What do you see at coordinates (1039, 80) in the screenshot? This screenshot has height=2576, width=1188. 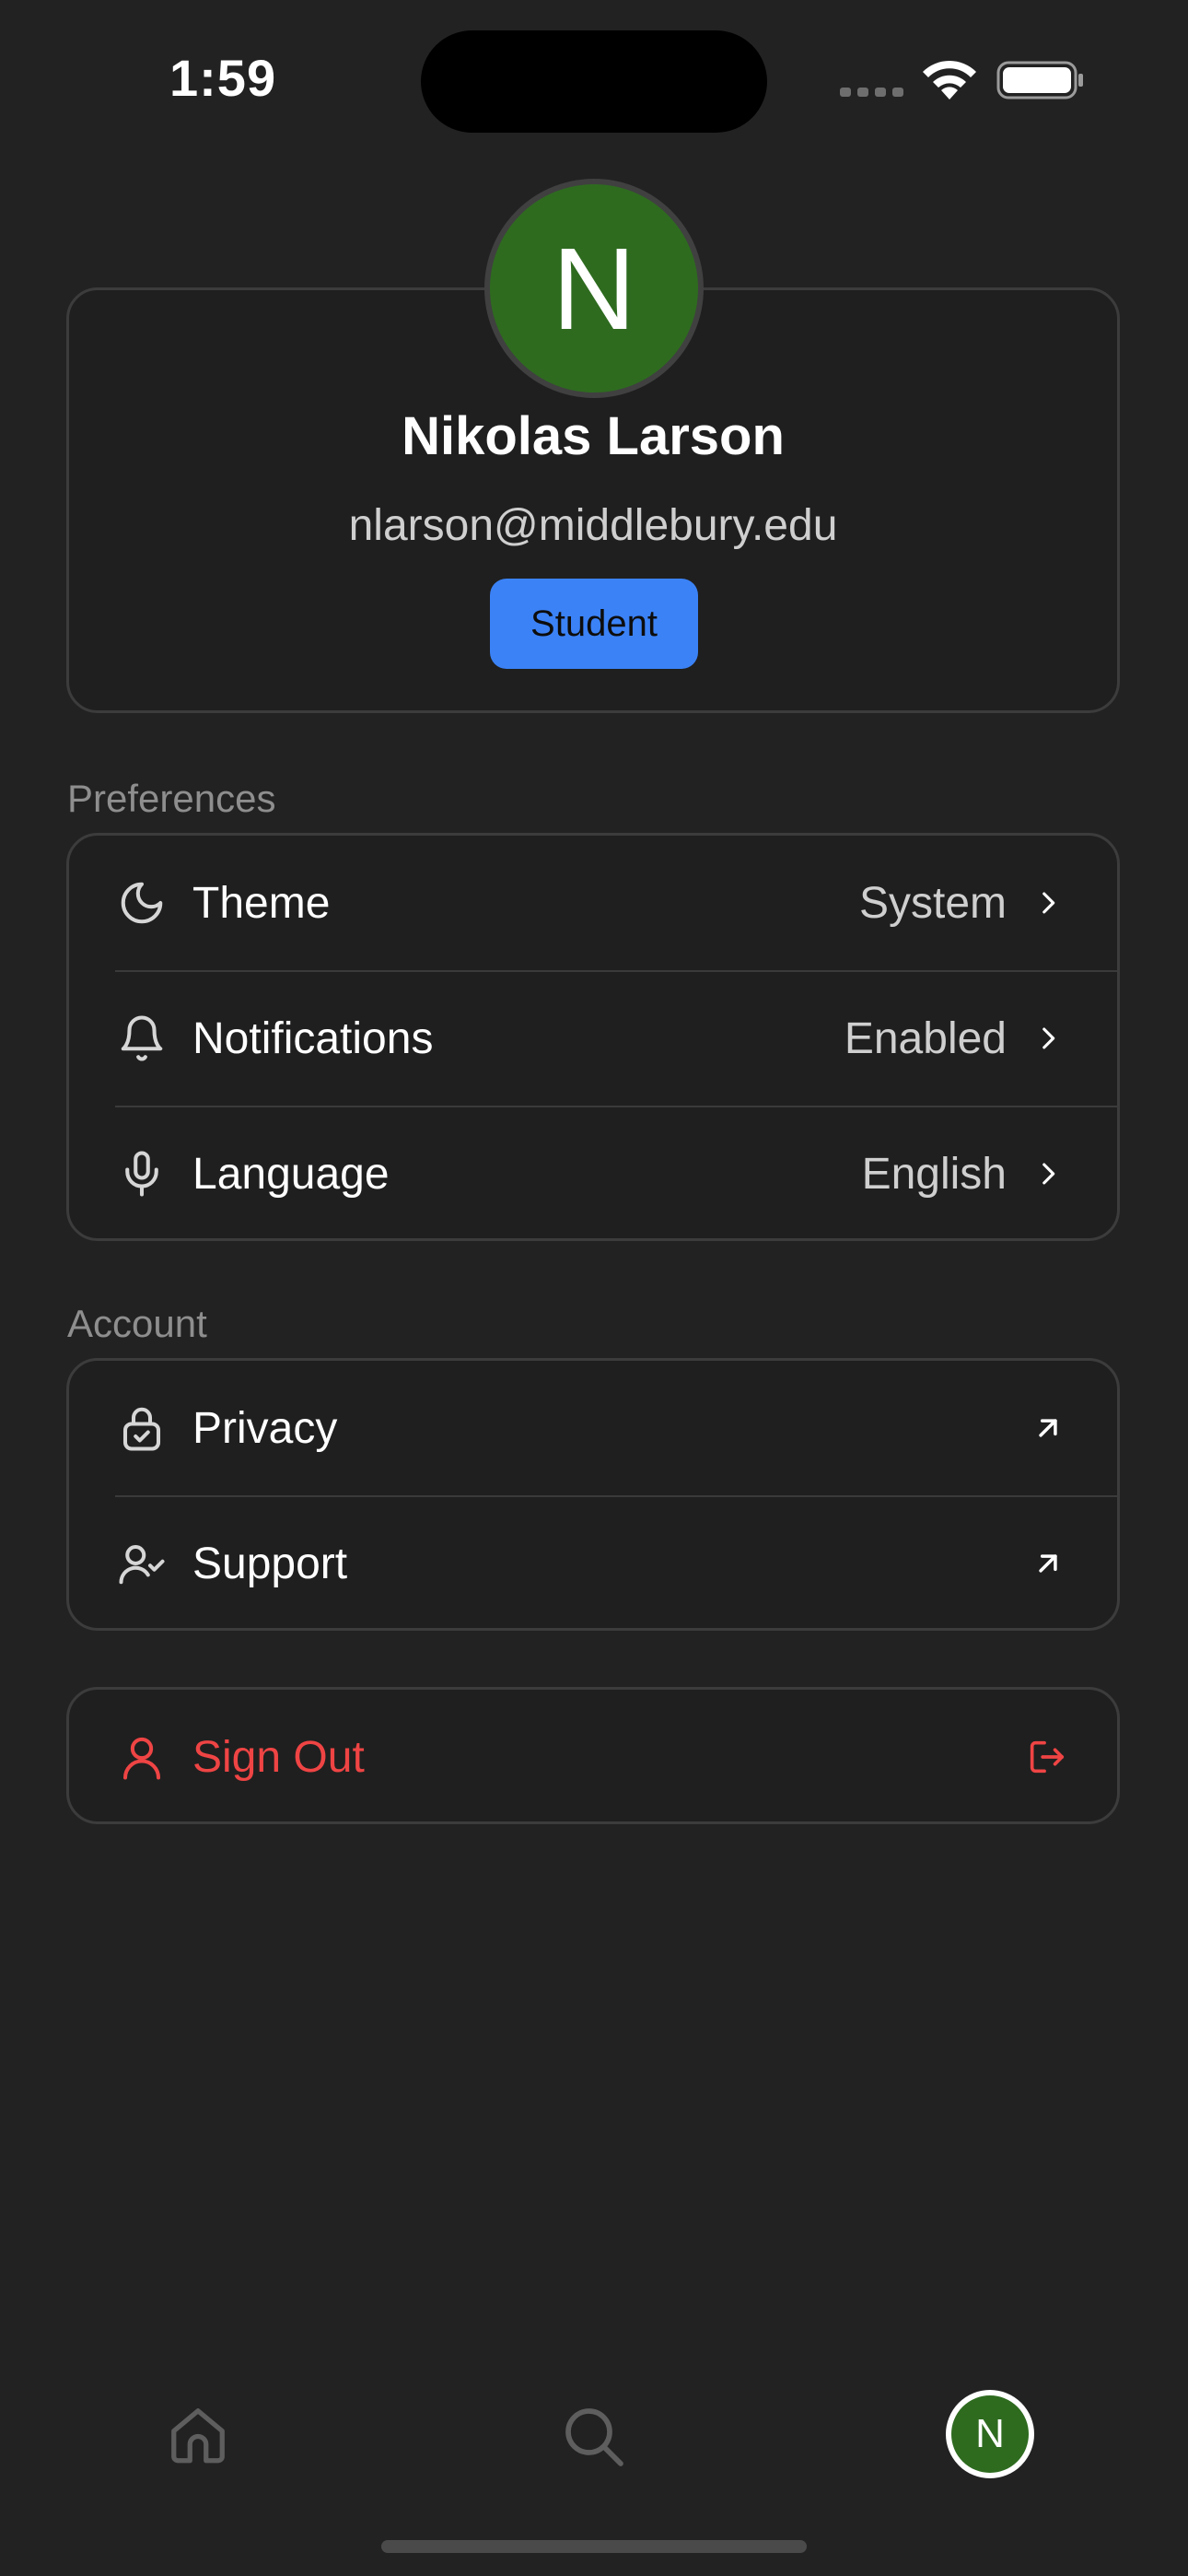 I see `battery-icon` at bounding box center [1039, 80].